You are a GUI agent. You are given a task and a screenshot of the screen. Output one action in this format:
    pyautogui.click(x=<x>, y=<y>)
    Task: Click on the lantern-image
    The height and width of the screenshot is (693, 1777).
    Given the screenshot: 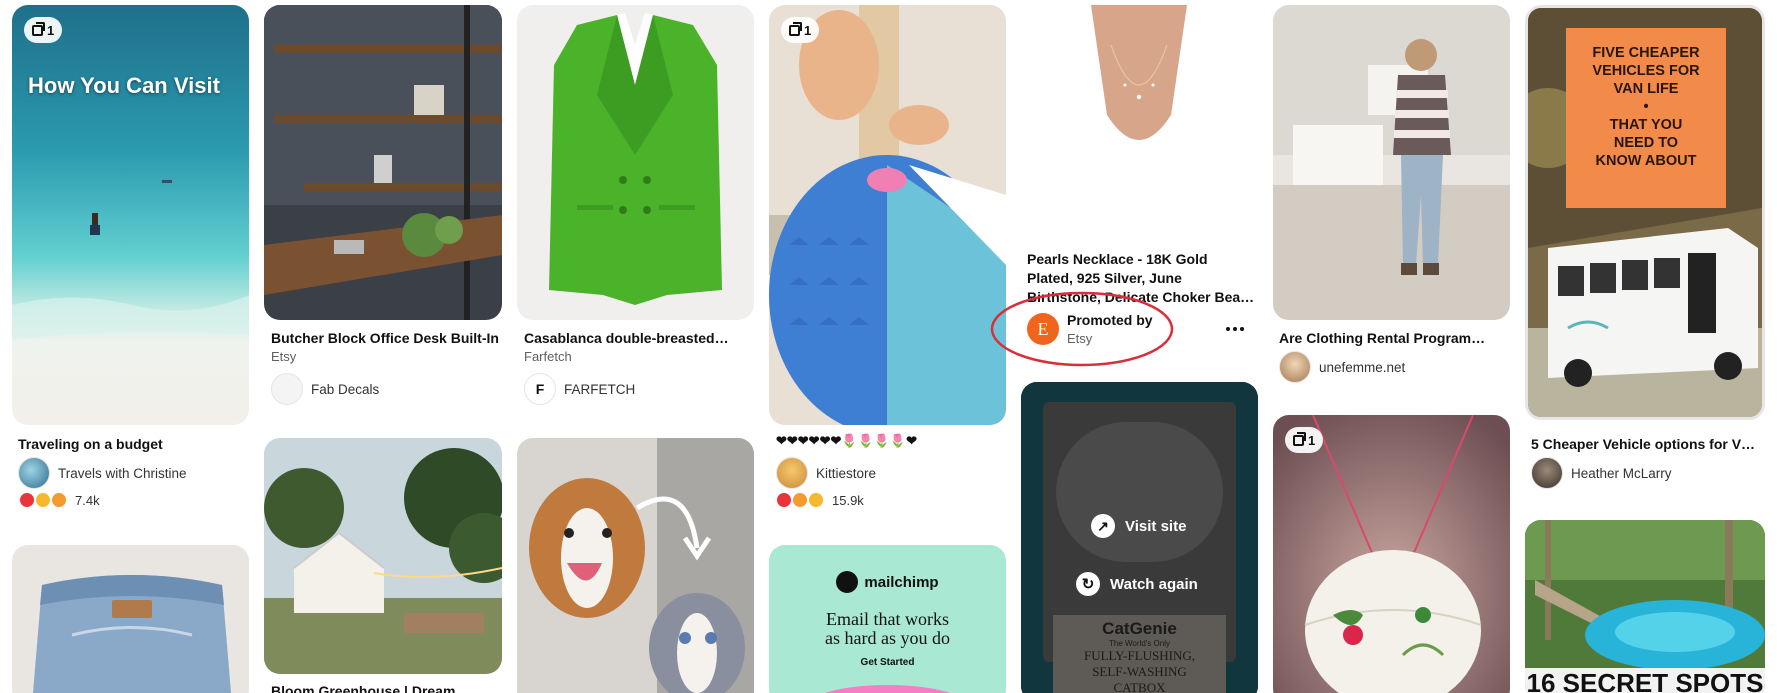 What is the action you would take?
    pyautogui.click(x=1391, y=554)
    